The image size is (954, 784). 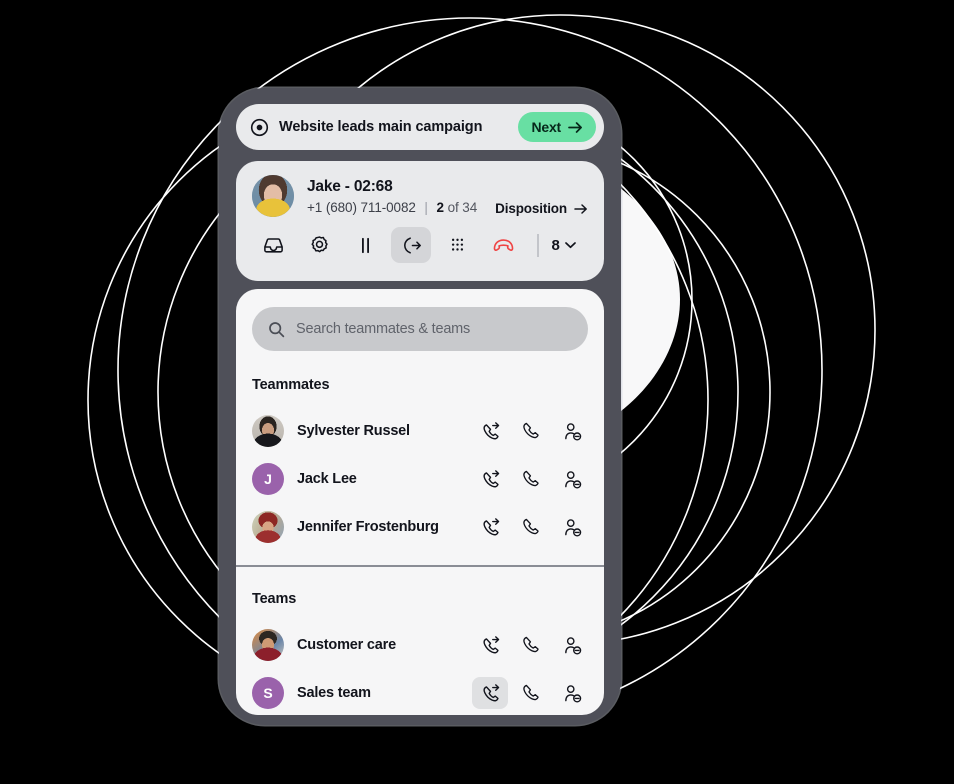 I want to click on transfer-button, so click(x=411, y=245).